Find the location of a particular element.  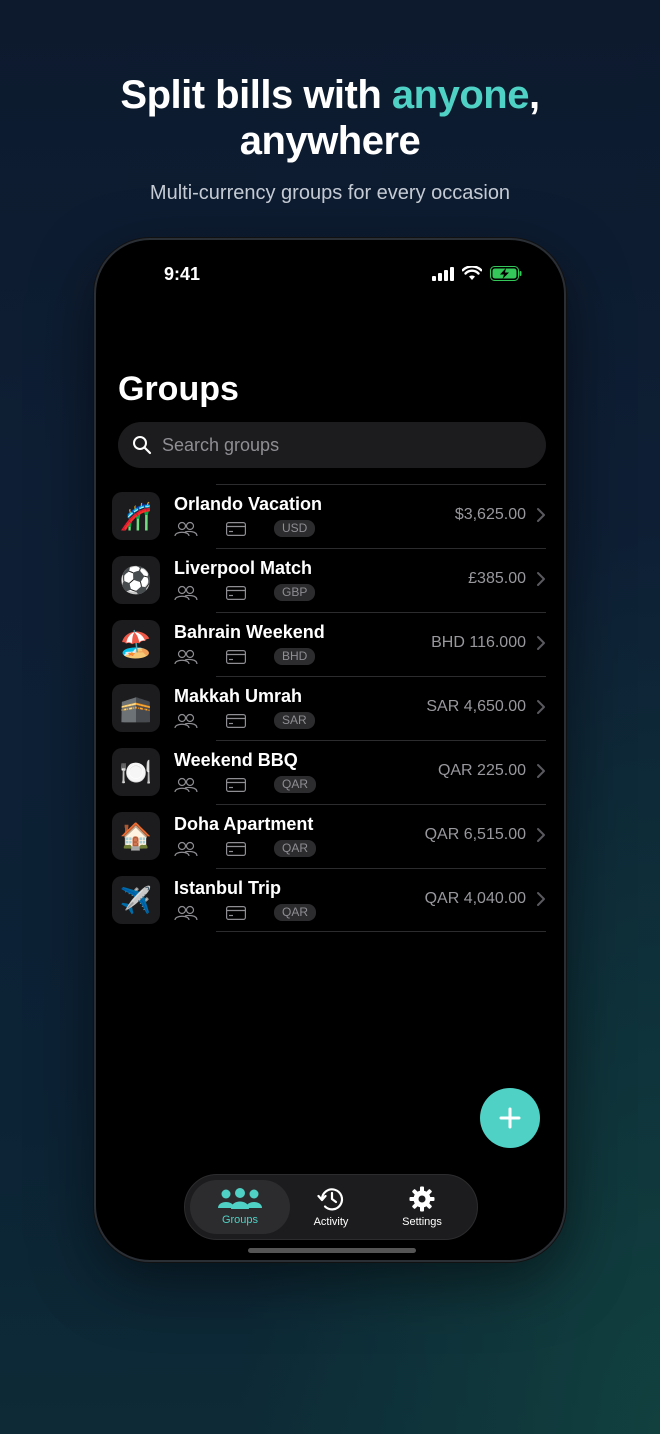

currency-badge: USD is located at coordinates (295, 528).